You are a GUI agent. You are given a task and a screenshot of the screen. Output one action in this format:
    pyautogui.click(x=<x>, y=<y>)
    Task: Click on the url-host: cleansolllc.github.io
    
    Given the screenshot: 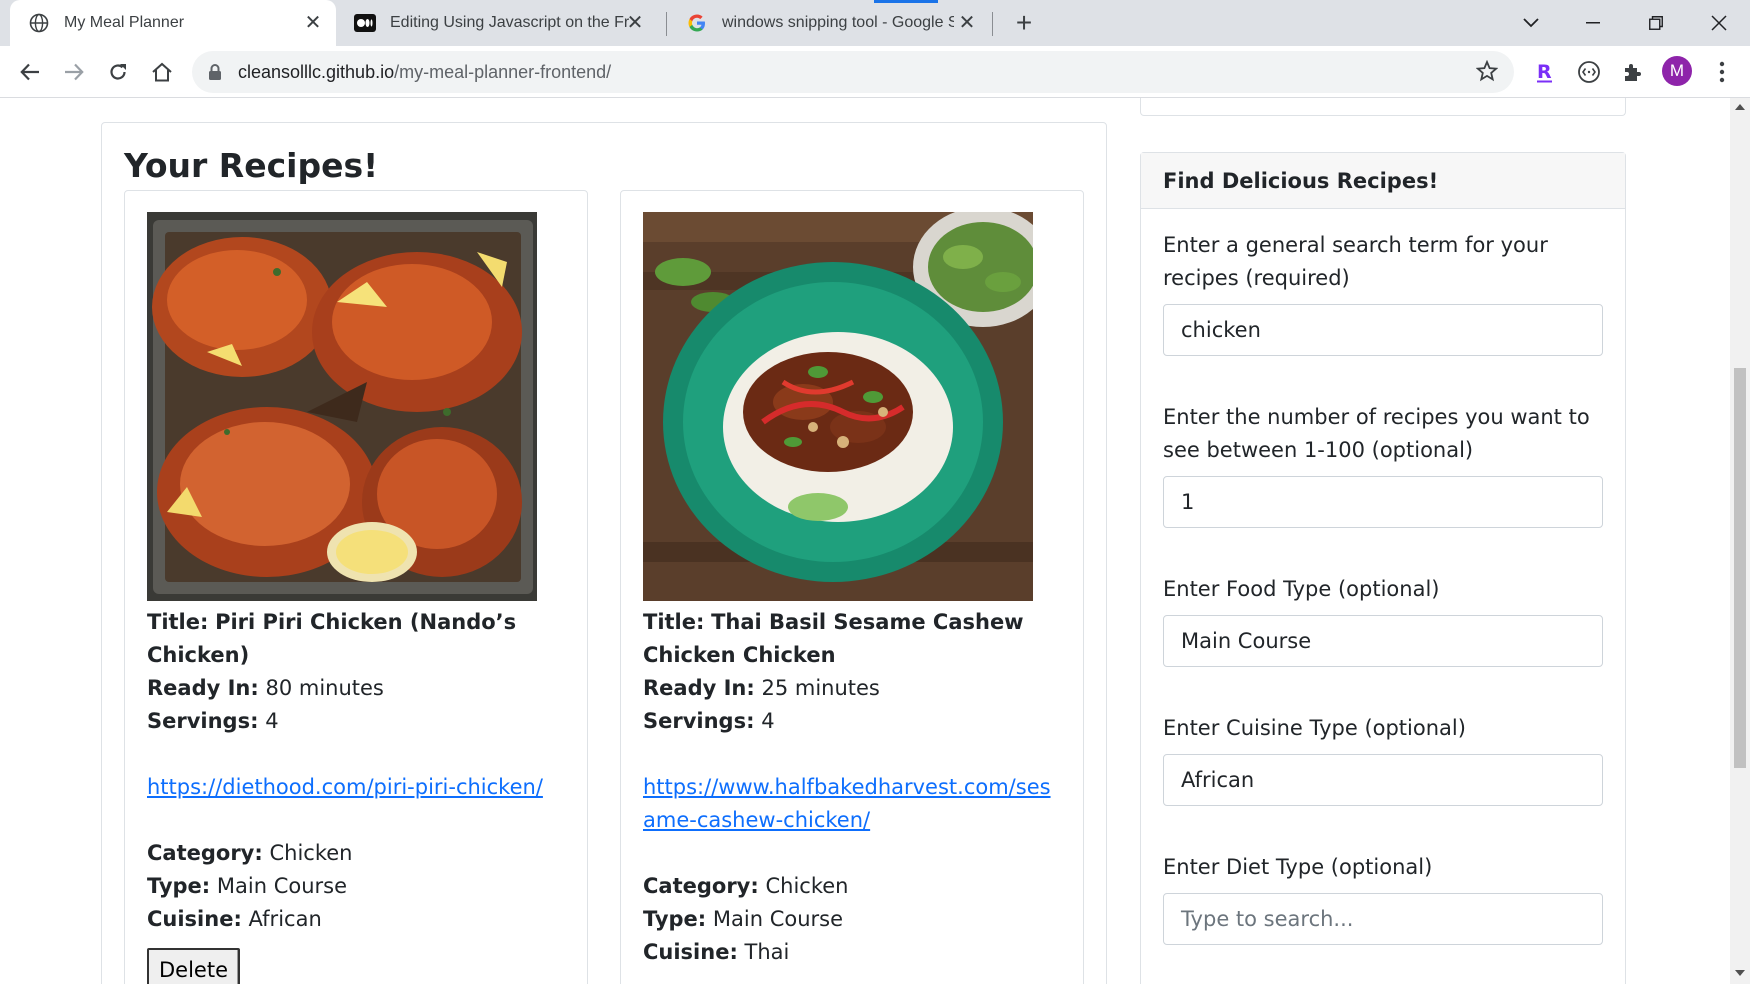 What is the action you would take?
    pyautogui.click(x=316, y=72)
    